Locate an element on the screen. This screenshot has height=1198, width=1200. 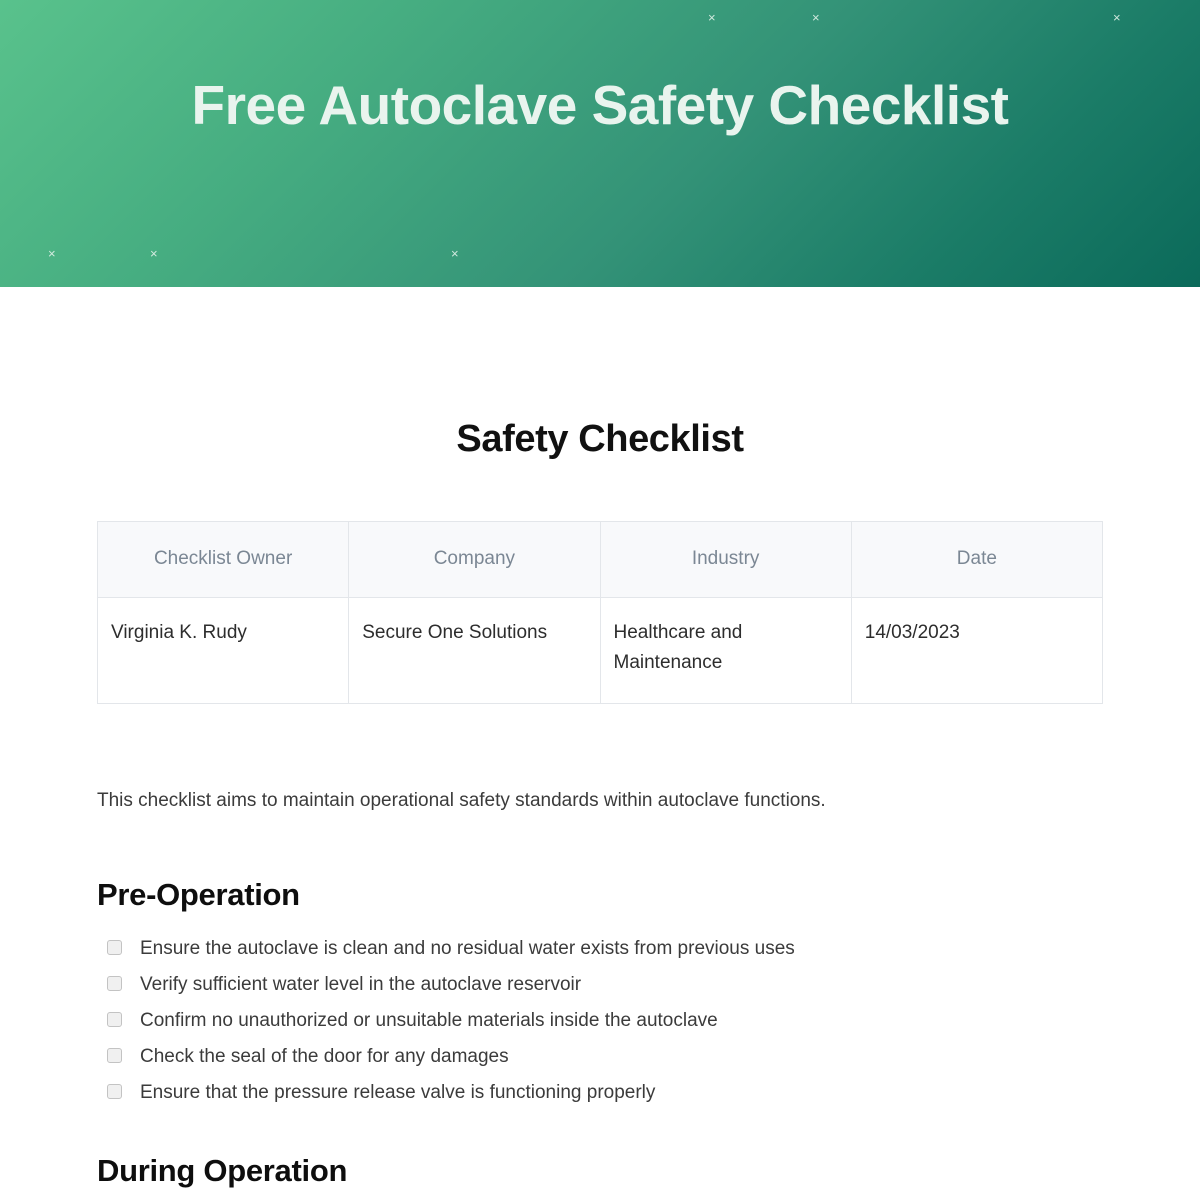
table-header-row: Checklist Owner Company Industry Date is located at coordinates (600, 559).